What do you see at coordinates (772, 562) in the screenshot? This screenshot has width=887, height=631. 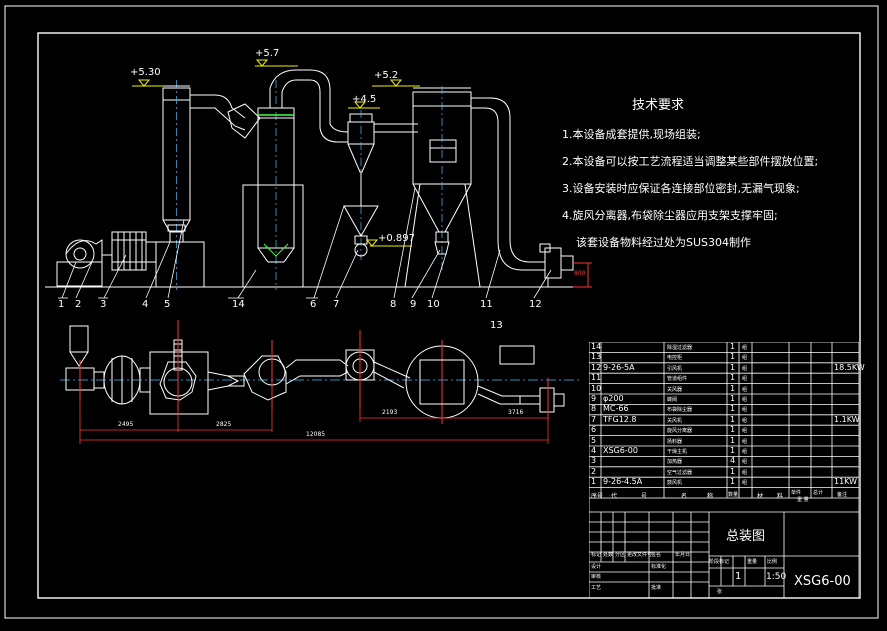 I see `scale-label: 比例` at bounding box center [772, 562].